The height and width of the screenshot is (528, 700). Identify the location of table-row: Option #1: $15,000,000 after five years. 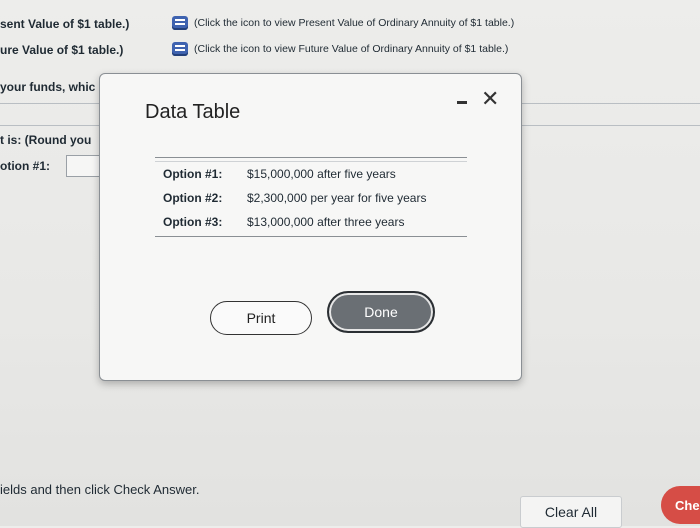
(311, 174).